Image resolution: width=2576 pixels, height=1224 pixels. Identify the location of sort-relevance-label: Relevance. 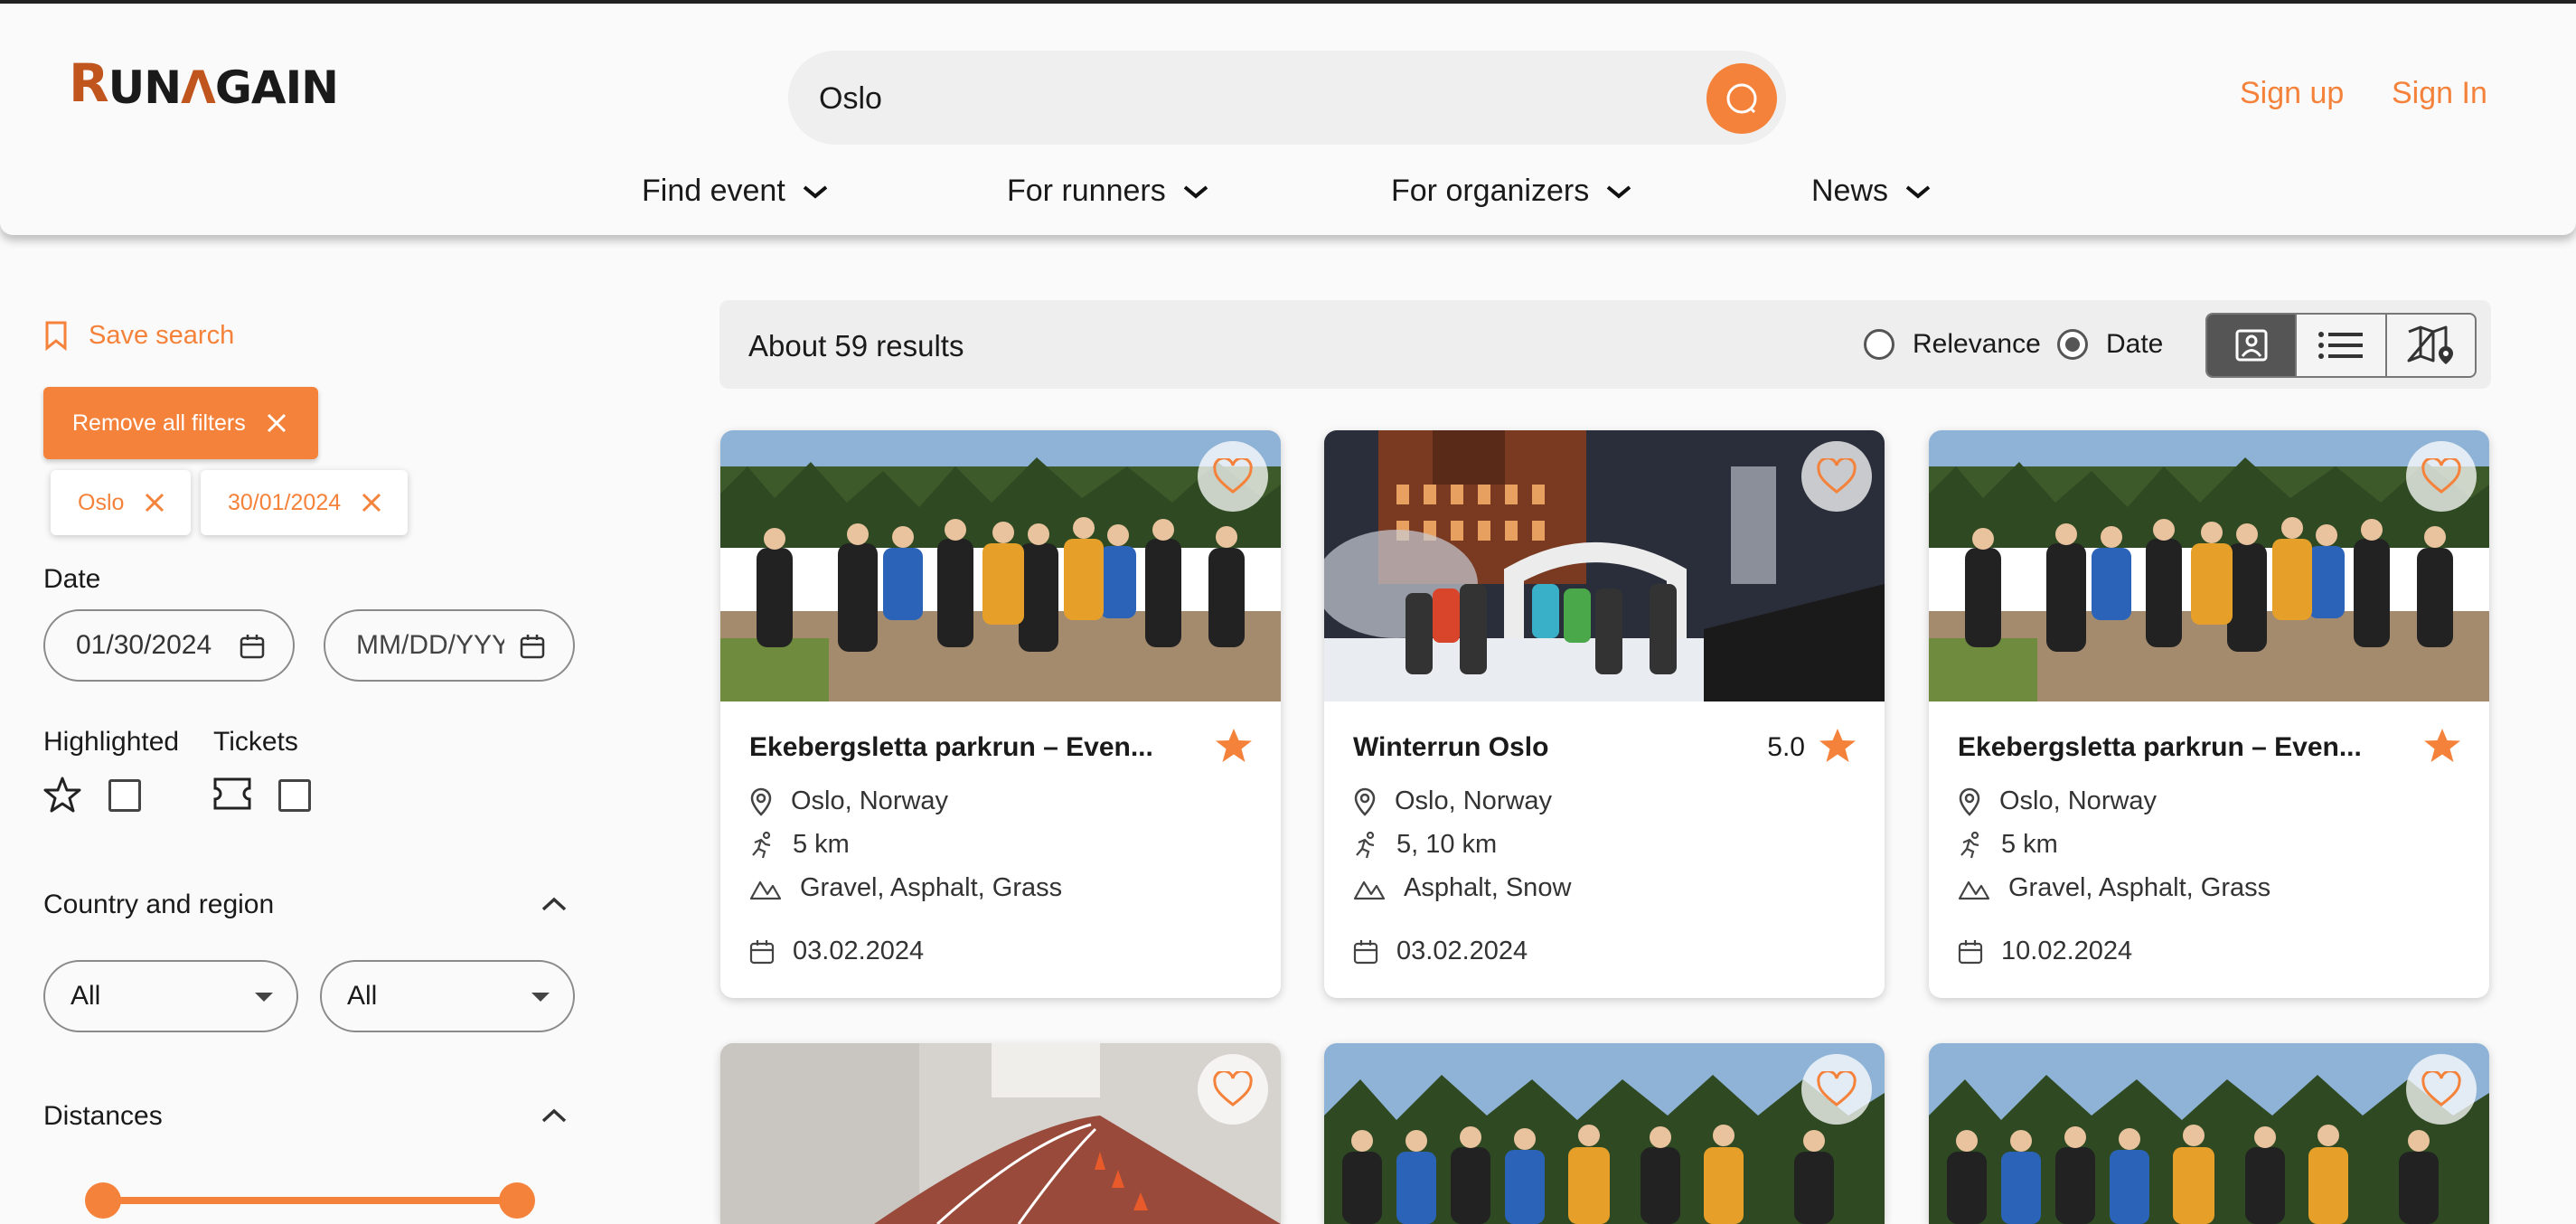
(1977, 344).